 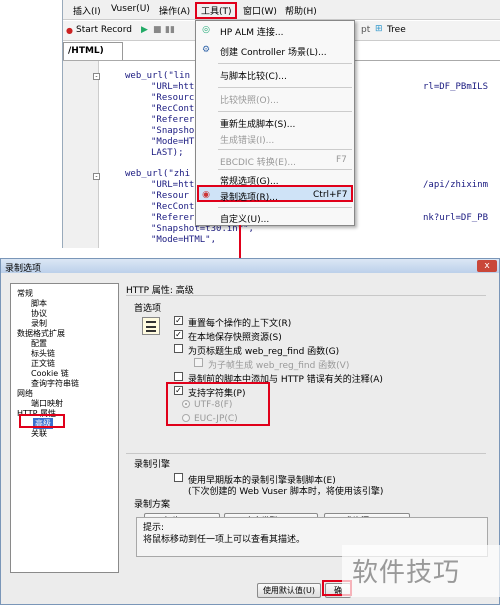 What do you see at coordinates (330, 195) in the screenshot?
I see `recording-options-shortcut: Ctrl+F7` at bounding box center [330, 195].